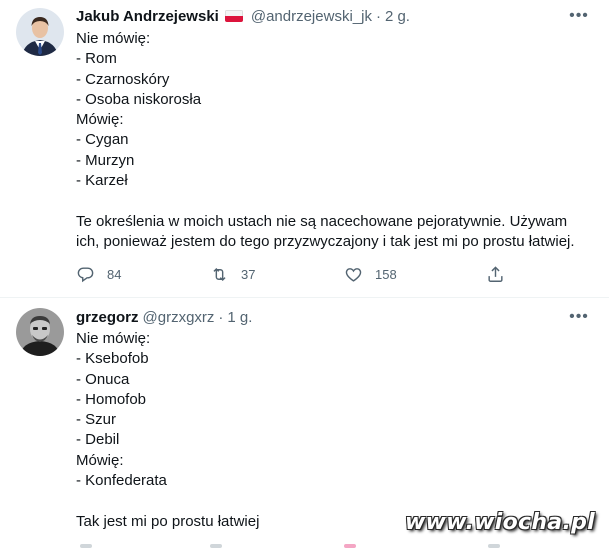 Image resolution: width=609 pixels, height=548 pixels. Describe the element at coordinates (114, 274) in the screenshot. I see `reply-count: 84` at that location.